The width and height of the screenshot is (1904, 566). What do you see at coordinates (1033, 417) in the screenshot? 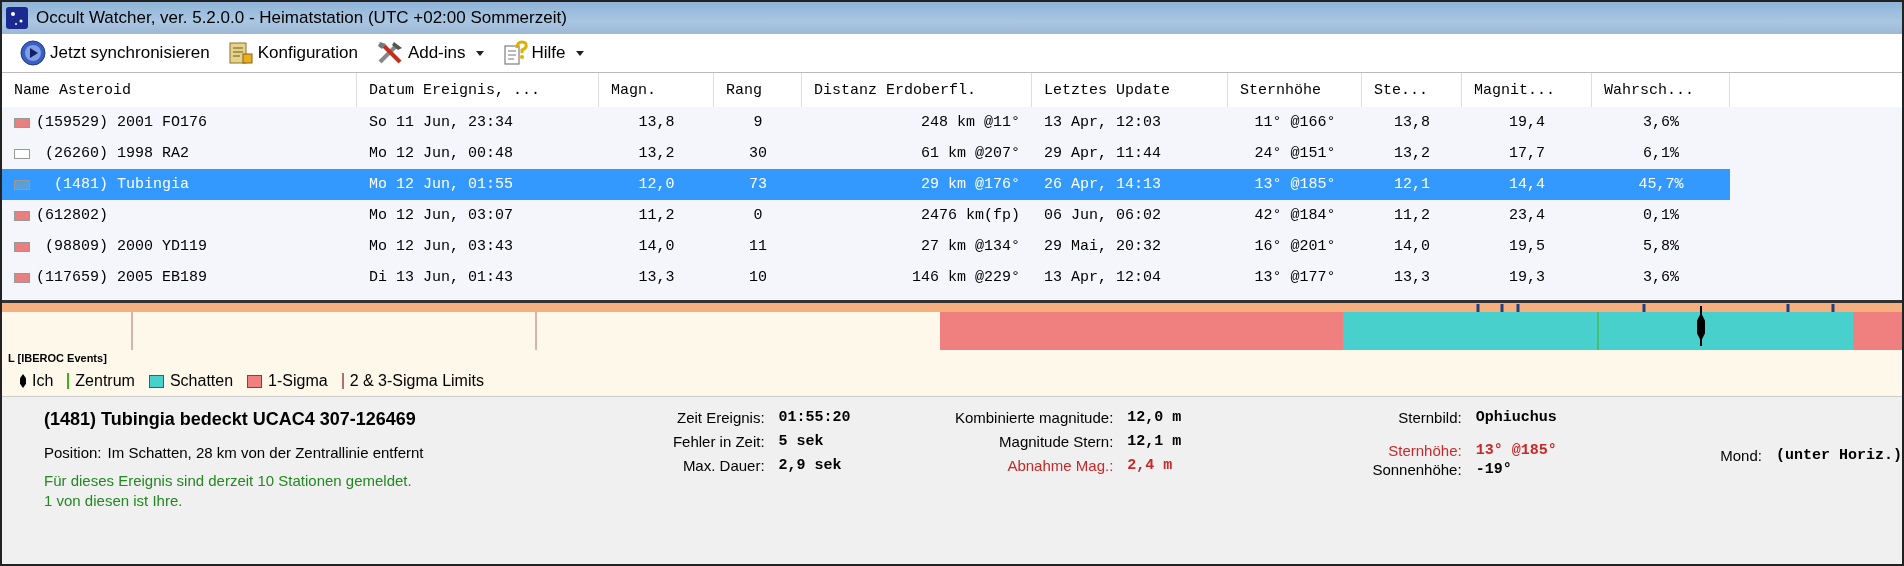
I see `field-label: Kombinierte magnitude:` at bounding box center [1033, 417].